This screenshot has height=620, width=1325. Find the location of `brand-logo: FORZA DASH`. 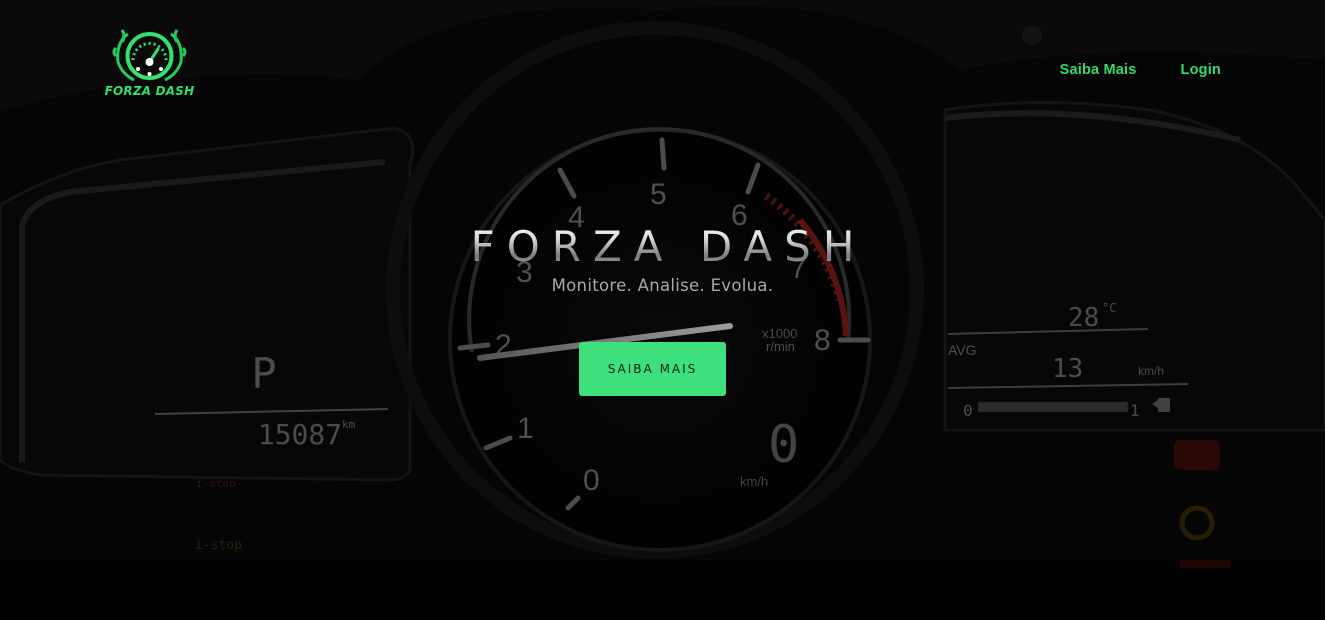

brand-logo: FORZA DASH is located at coordinates (149, 63).